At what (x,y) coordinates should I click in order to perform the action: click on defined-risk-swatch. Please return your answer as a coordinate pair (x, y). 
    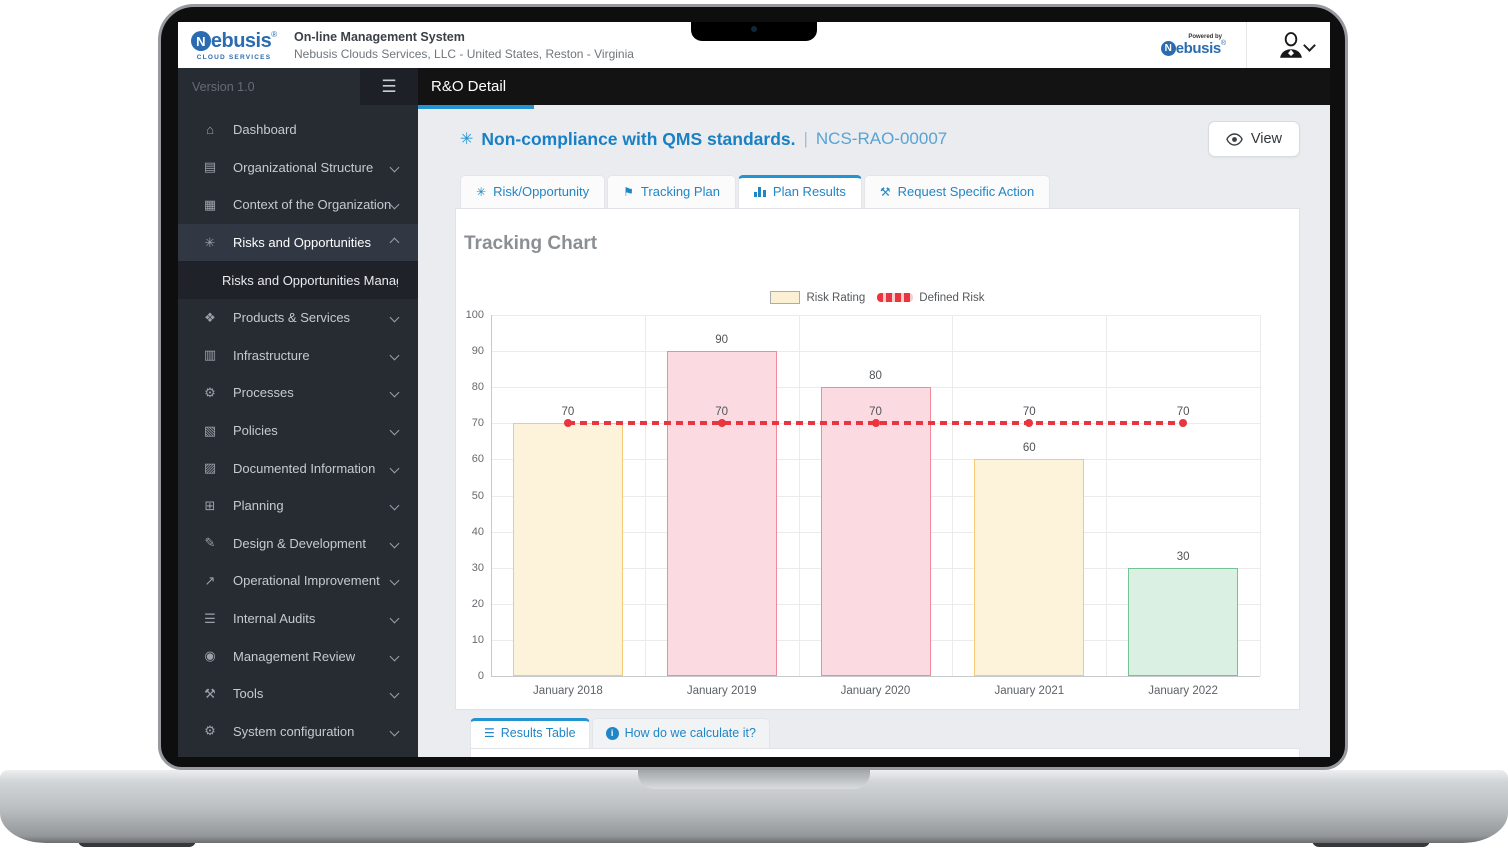
    Looking at the image, I should click on (895, 297).